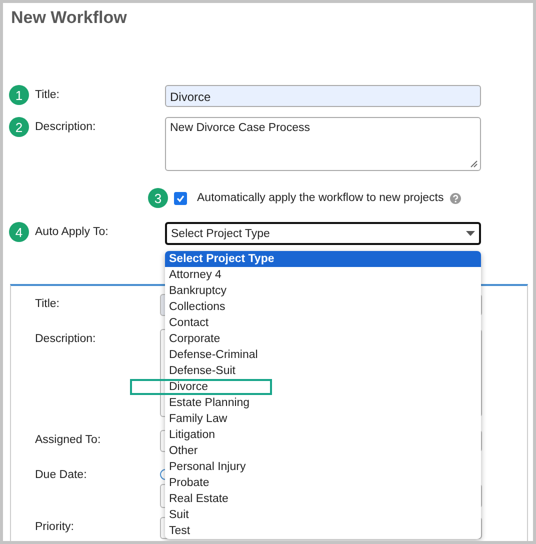 The height and width of the screenshot is (544, 536). I want to click on help-icon, so click(455, 198).